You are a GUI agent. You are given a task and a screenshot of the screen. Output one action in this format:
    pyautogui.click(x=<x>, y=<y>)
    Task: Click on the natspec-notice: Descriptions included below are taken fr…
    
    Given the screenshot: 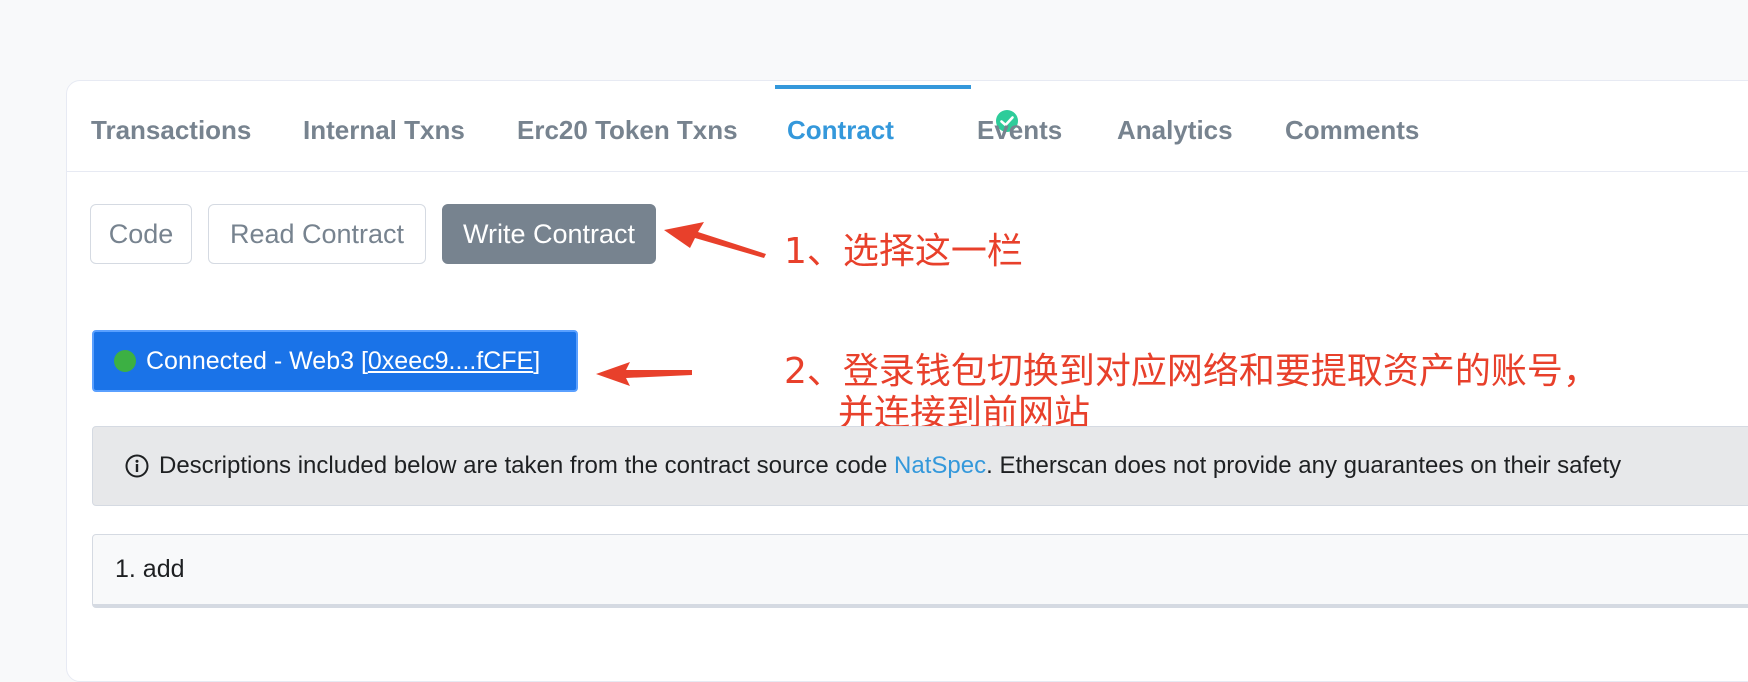 What is the action you would take?
    pyautogui.click(x=920, y=466)
    